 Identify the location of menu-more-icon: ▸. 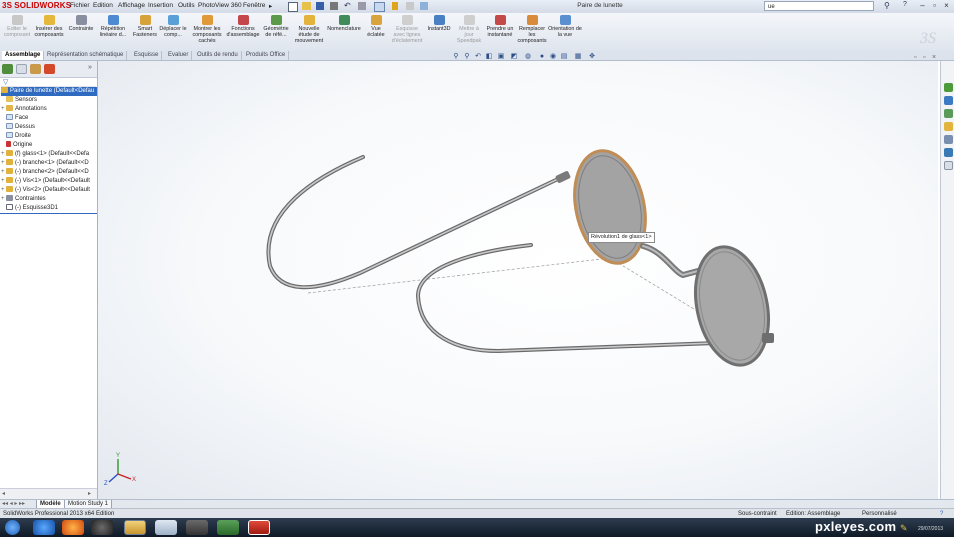
(270, 6).